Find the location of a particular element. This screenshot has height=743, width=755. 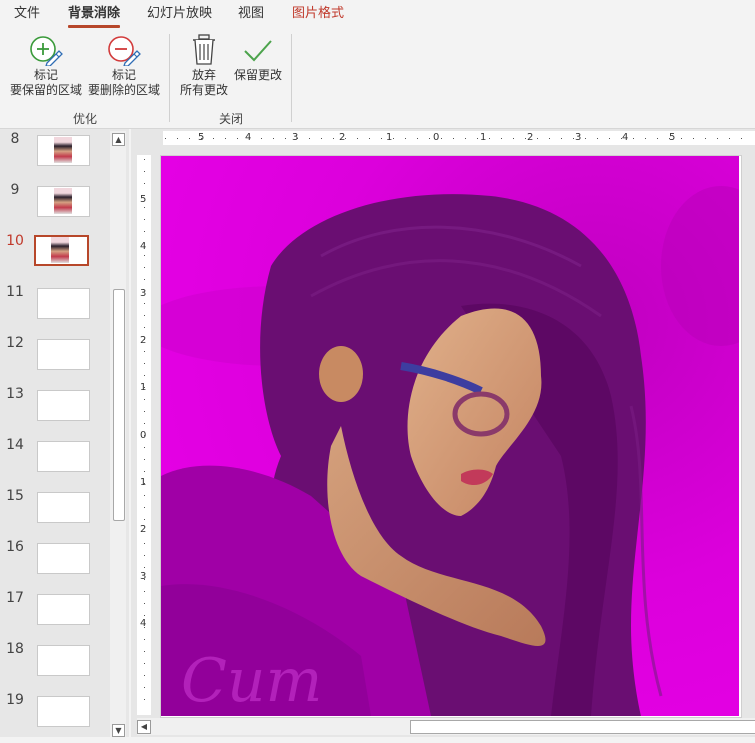

slide-thumbnail-row: 8 is located at coordinates (55, 156).